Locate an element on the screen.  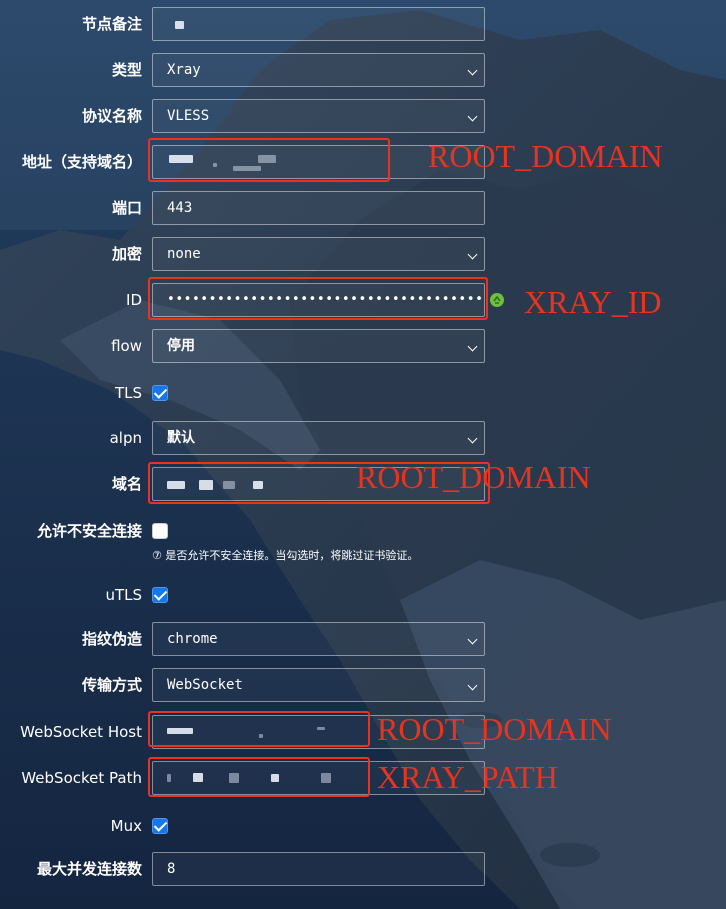
row-protocol: 协议名称 VLESS is located at coordinates (363, 116).